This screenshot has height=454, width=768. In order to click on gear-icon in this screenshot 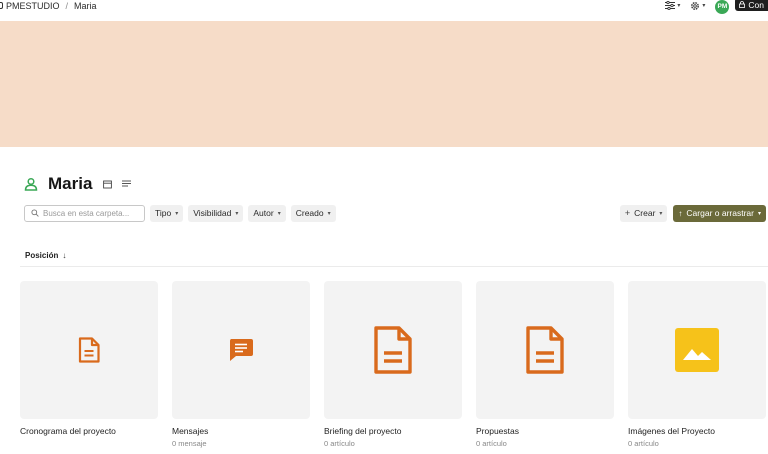, I will do `click(695, 5)`.